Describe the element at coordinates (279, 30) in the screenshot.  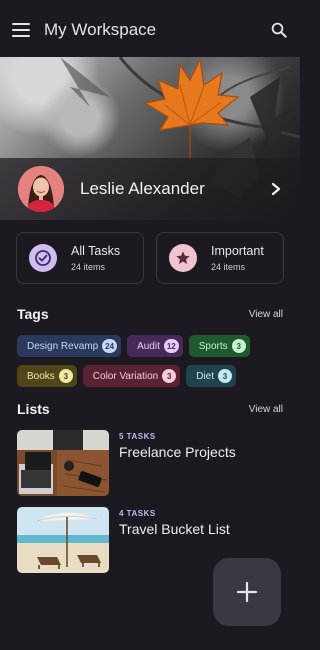
I see `search-icon` at that location.